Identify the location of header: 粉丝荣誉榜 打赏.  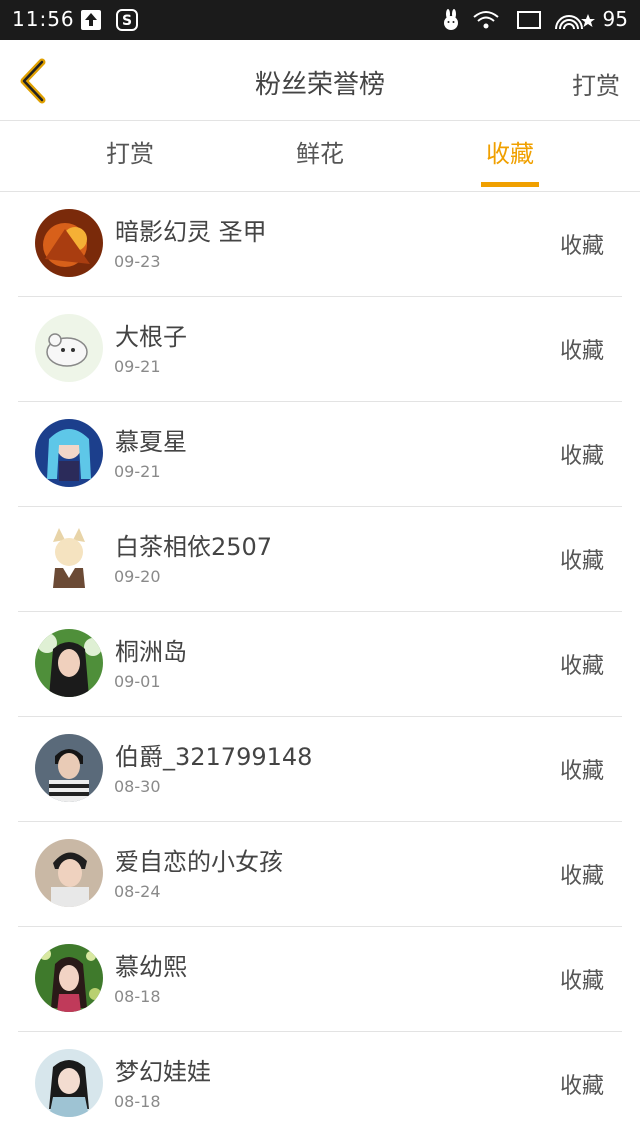
(320, 80).